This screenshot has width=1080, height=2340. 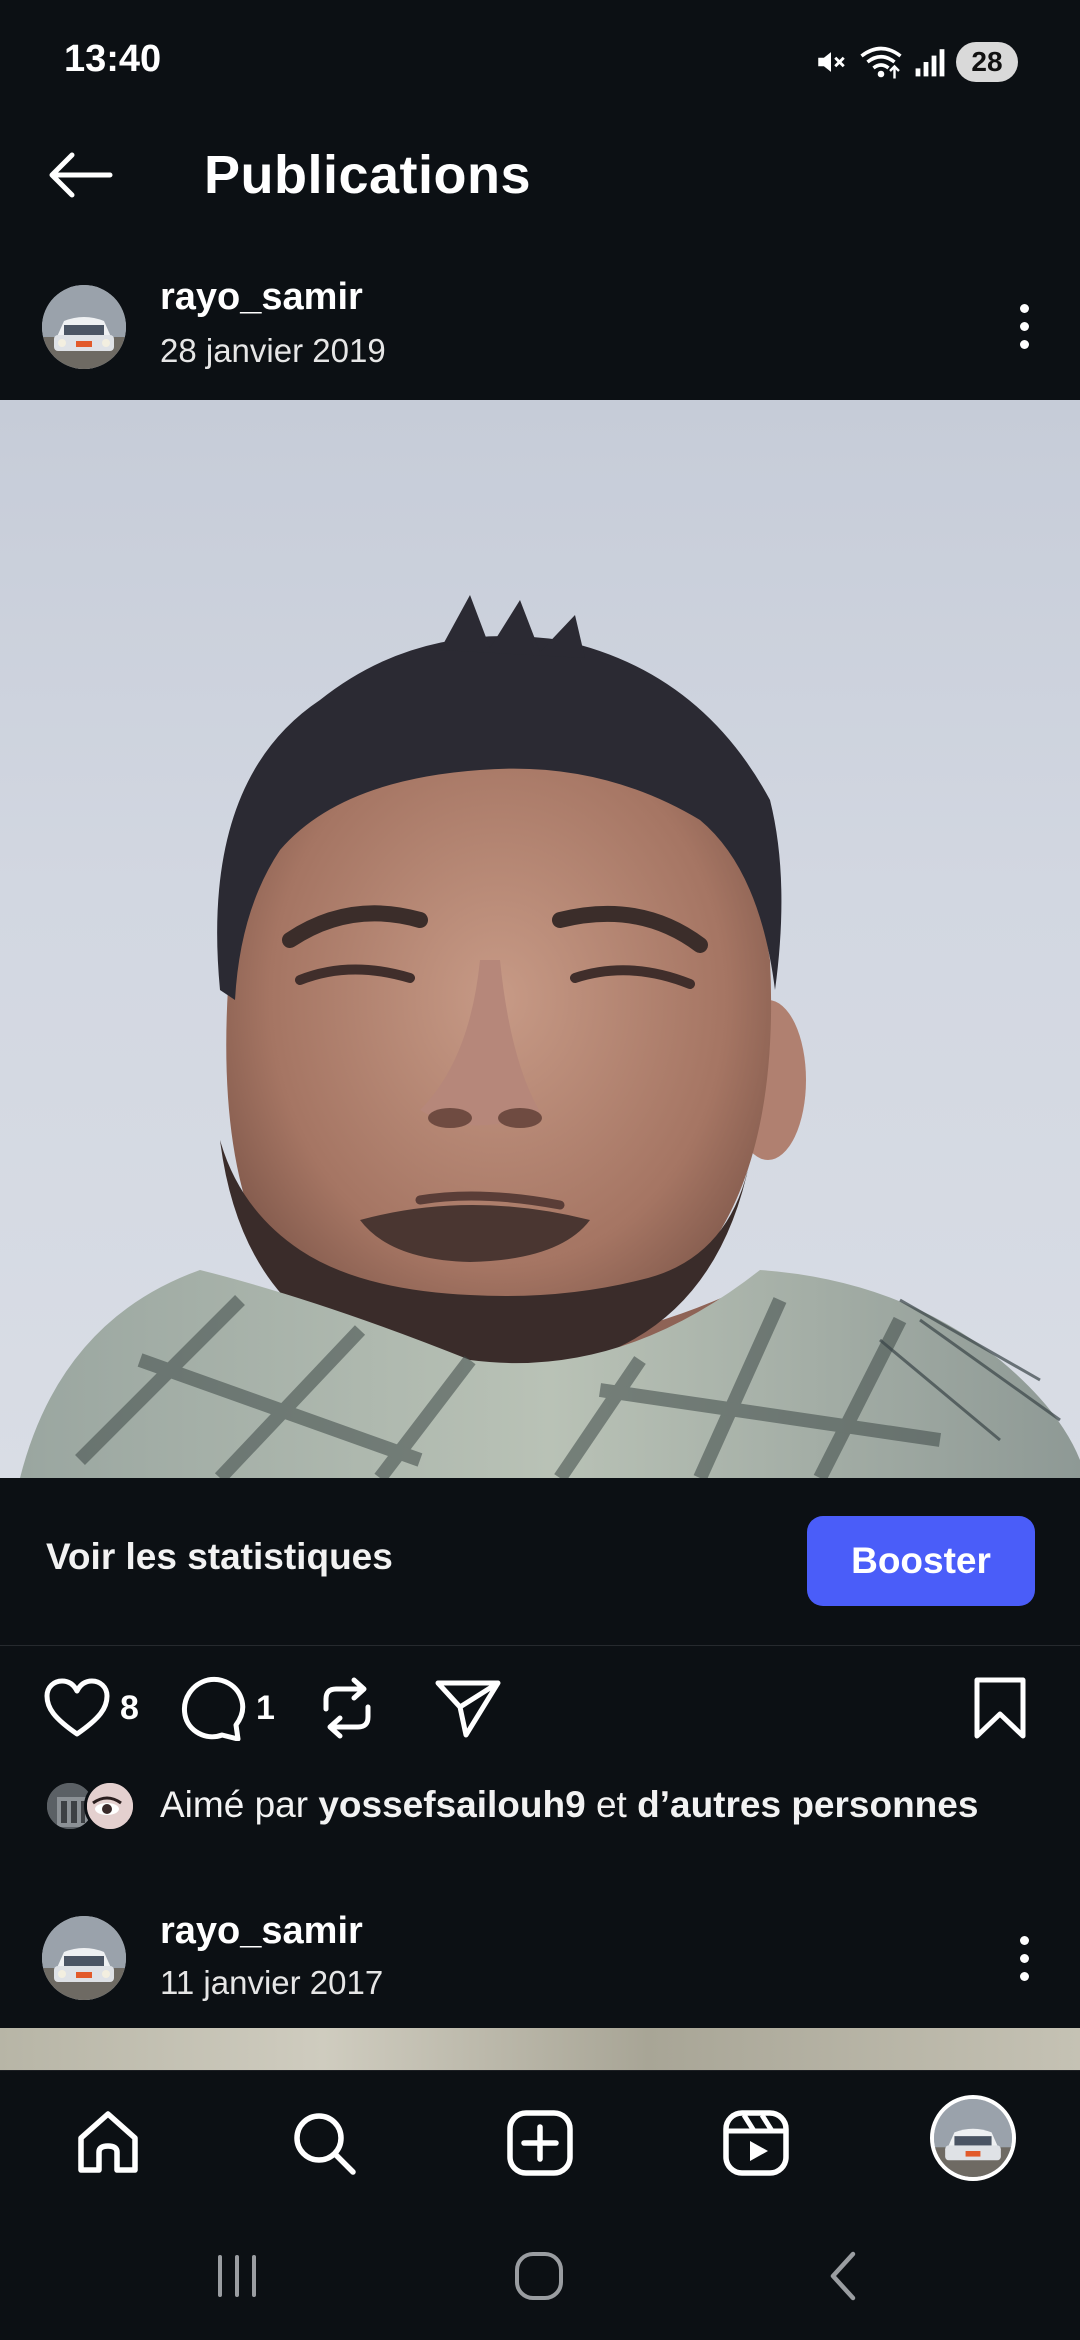 I want to click on like-button: 8, so click(x=91, y=1708).